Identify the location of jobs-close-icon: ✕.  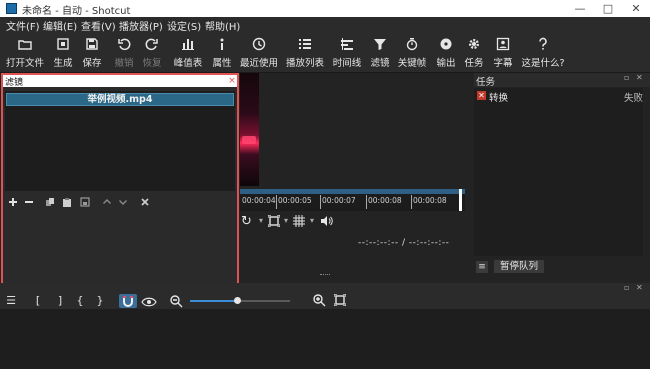
(639, 77).